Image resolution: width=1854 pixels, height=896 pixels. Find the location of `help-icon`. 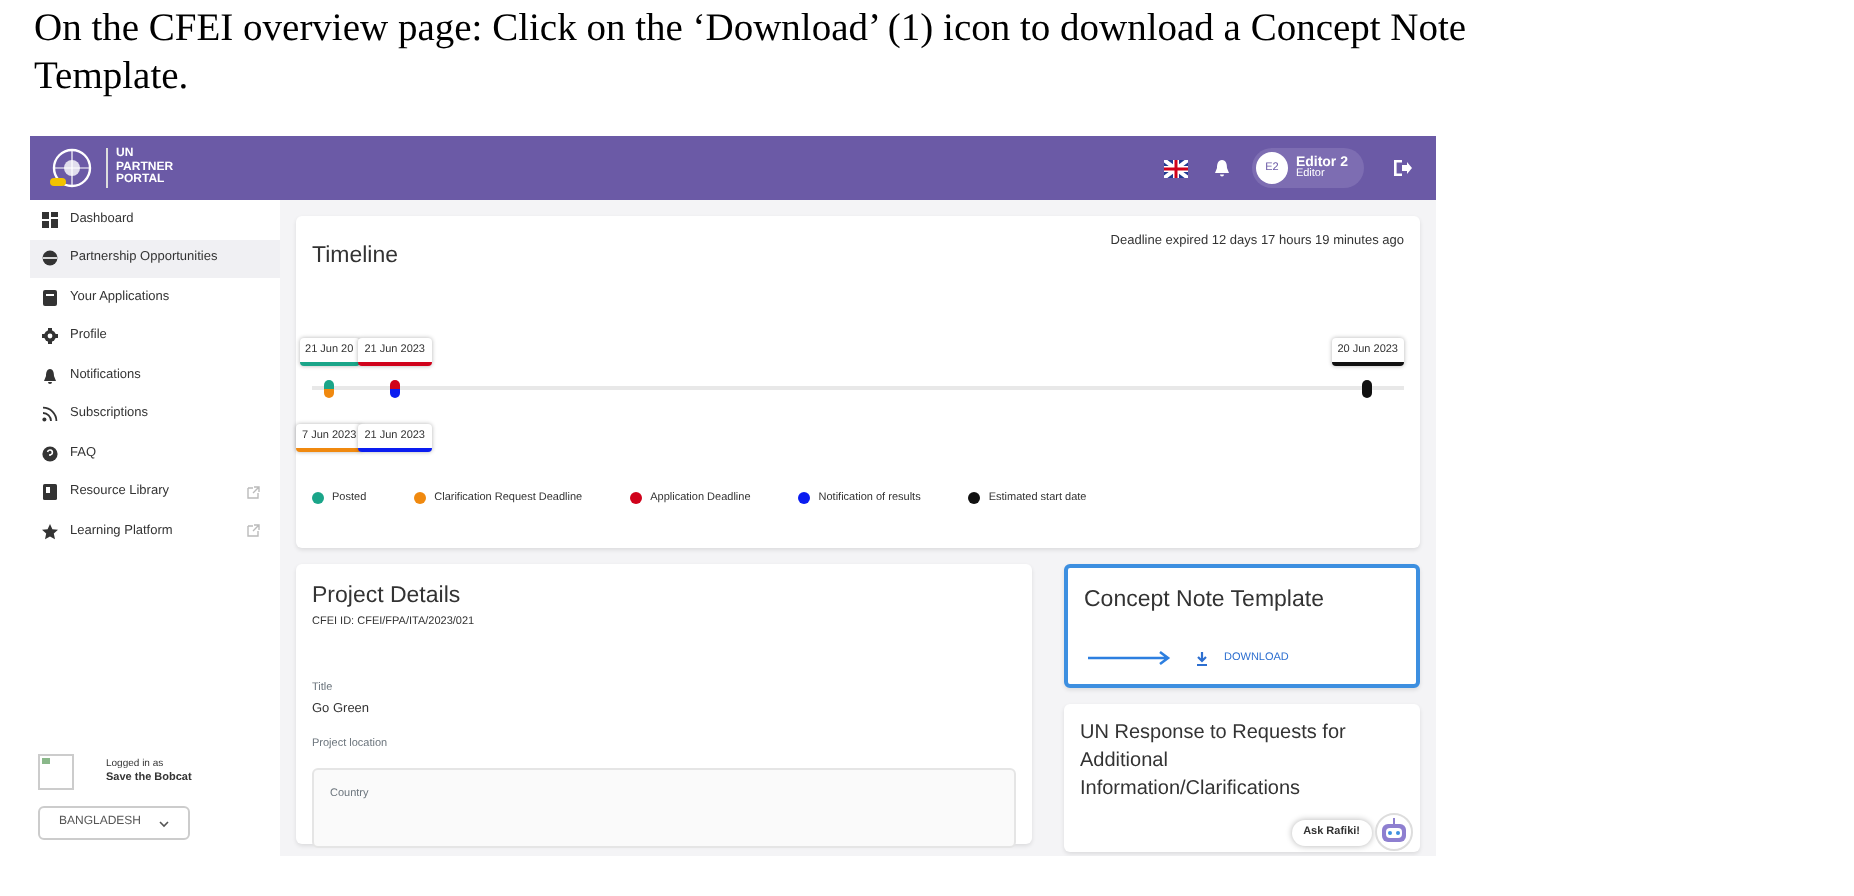

help-icon is located at coordinates (50, 453).